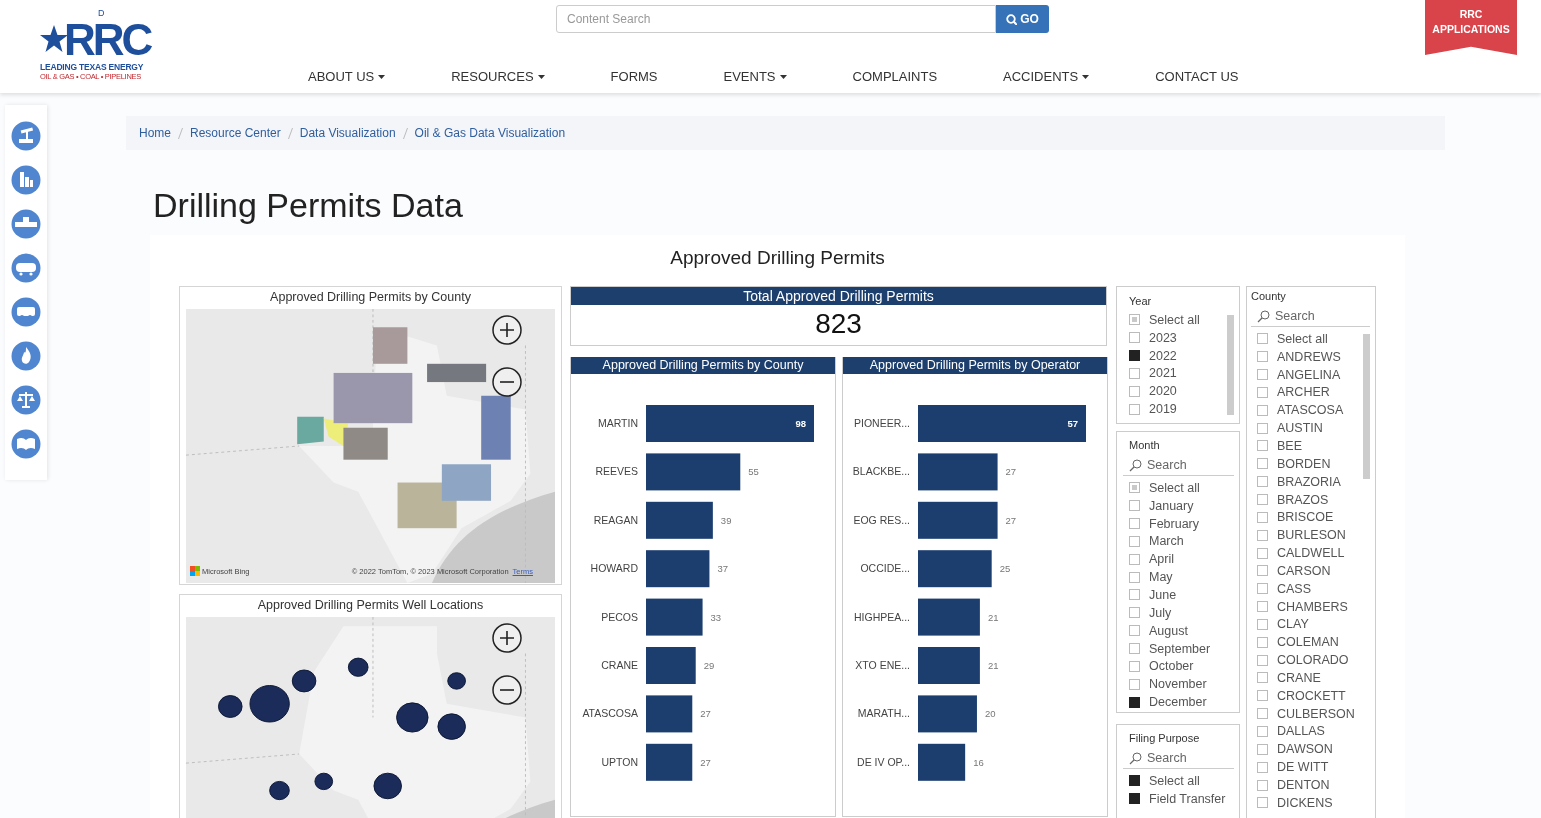 This screenshot has width=1541, height=818. Describe the element at coordinates (26, 356) in the screenshot. I see `flame-icon` at that location.